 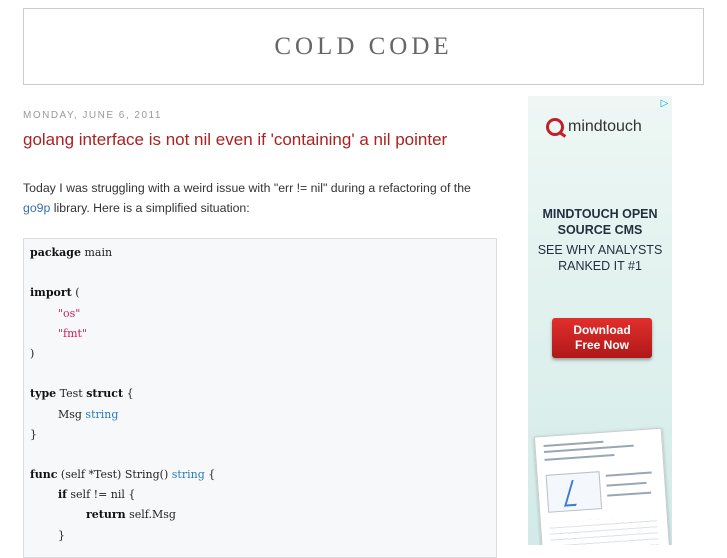 What do you see at coordinates (71, 394) in the screenshot?
I see `code-text: Test` at bounding box center [71, 394].